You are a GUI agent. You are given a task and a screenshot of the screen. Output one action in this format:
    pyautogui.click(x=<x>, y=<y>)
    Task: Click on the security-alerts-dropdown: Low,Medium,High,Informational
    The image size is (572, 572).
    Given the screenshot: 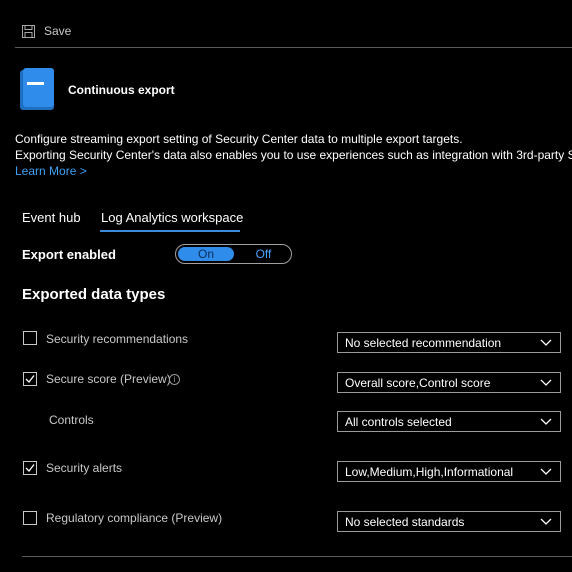 What is the action you would take?
    pyautogui.click(x=449, y=471)
    